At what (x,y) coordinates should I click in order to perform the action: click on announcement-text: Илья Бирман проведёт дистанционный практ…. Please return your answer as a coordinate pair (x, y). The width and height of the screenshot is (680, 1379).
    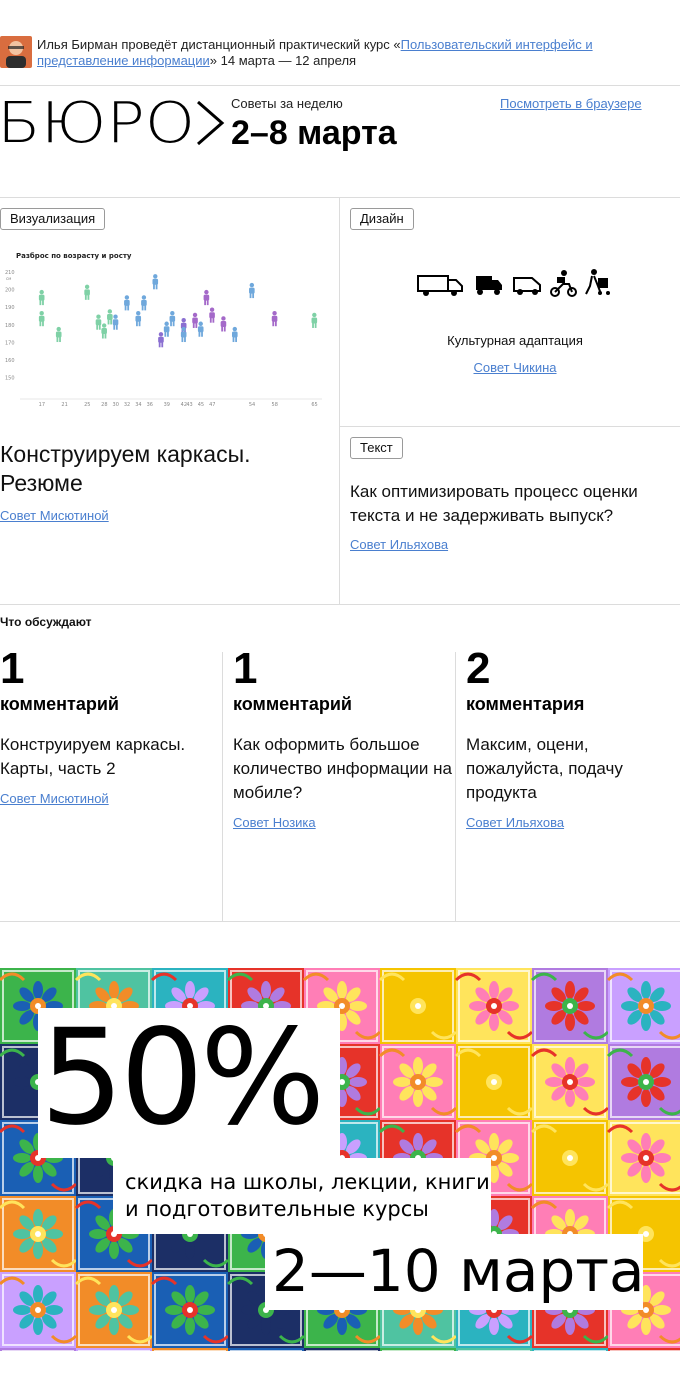
    Looking at the image, I should click on (317, 53).